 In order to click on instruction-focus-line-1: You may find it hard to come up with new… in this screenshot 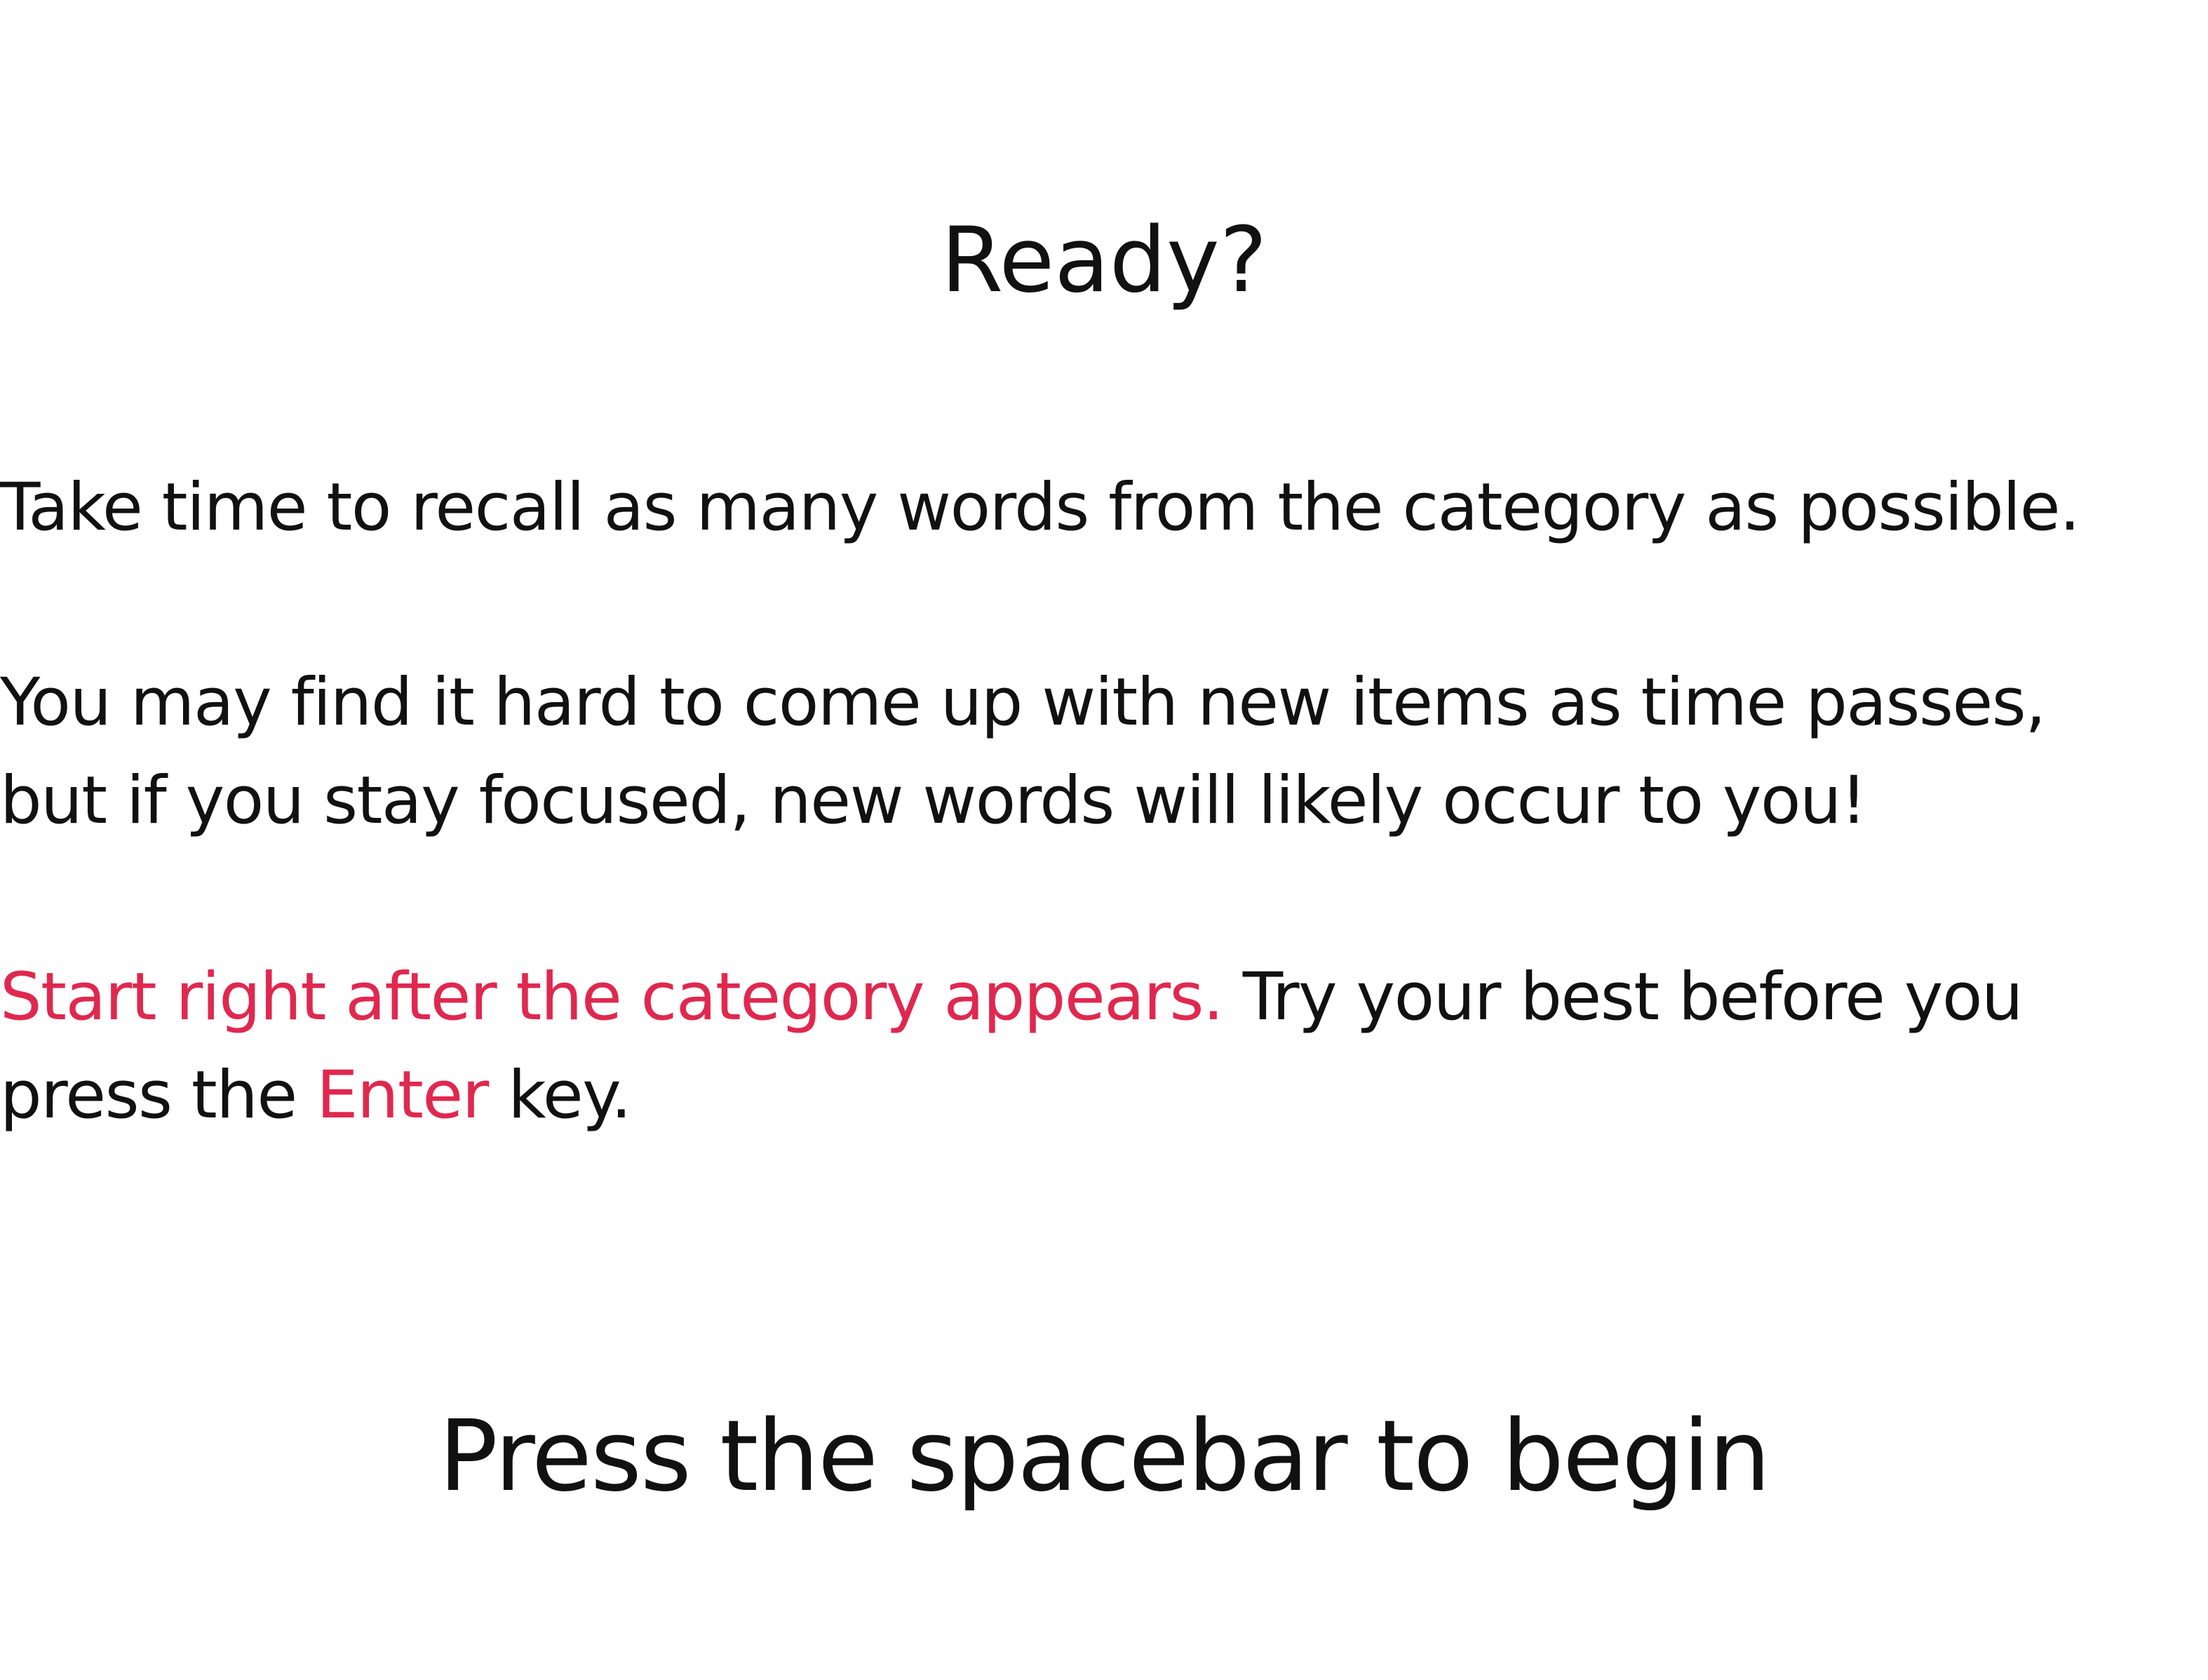, I will do `click(1023, 703)`.